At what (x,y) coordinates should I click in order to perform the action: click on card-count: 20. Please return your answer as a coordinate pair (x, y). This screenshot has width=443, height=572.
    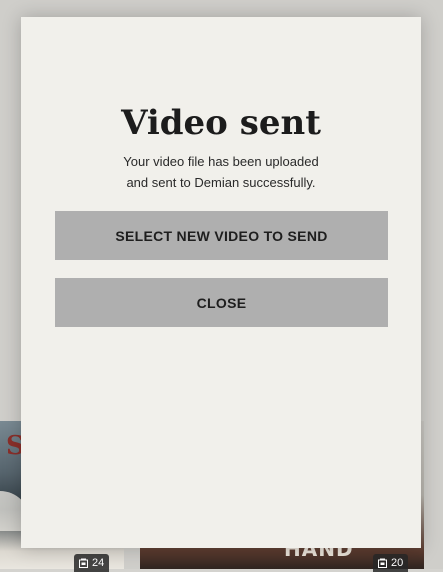
    Looking at the image, I should click on (397, 563).